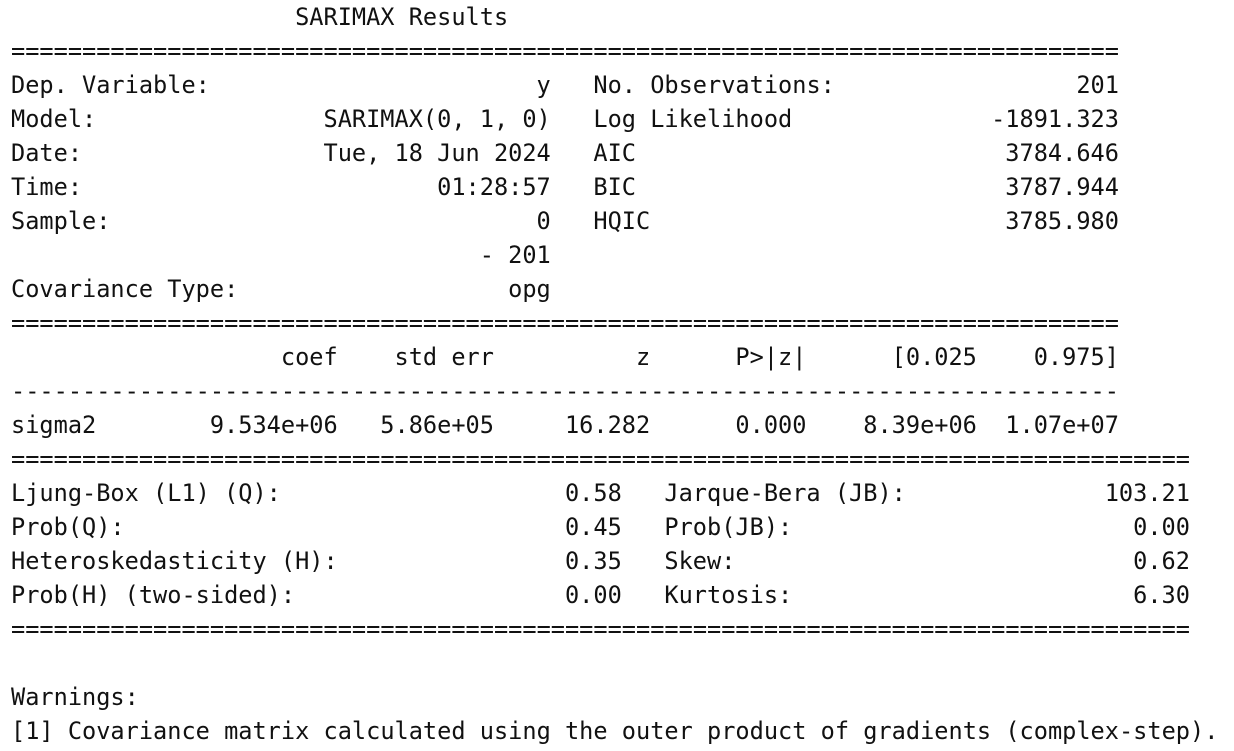 The height and width of the screenshot is (751, 1234). I want to click on diag-label: Prob(JB):, so click(728, 527).